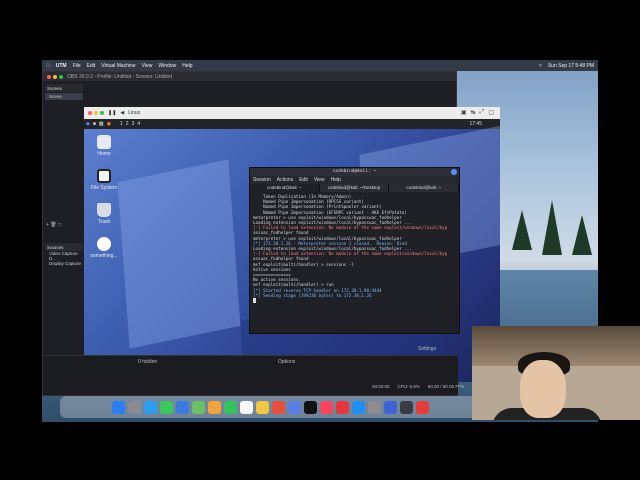  What do you see at coordinates (187, 66) in the screenshot?
I see `menu-help: Help` at bounding box center [187, 66].